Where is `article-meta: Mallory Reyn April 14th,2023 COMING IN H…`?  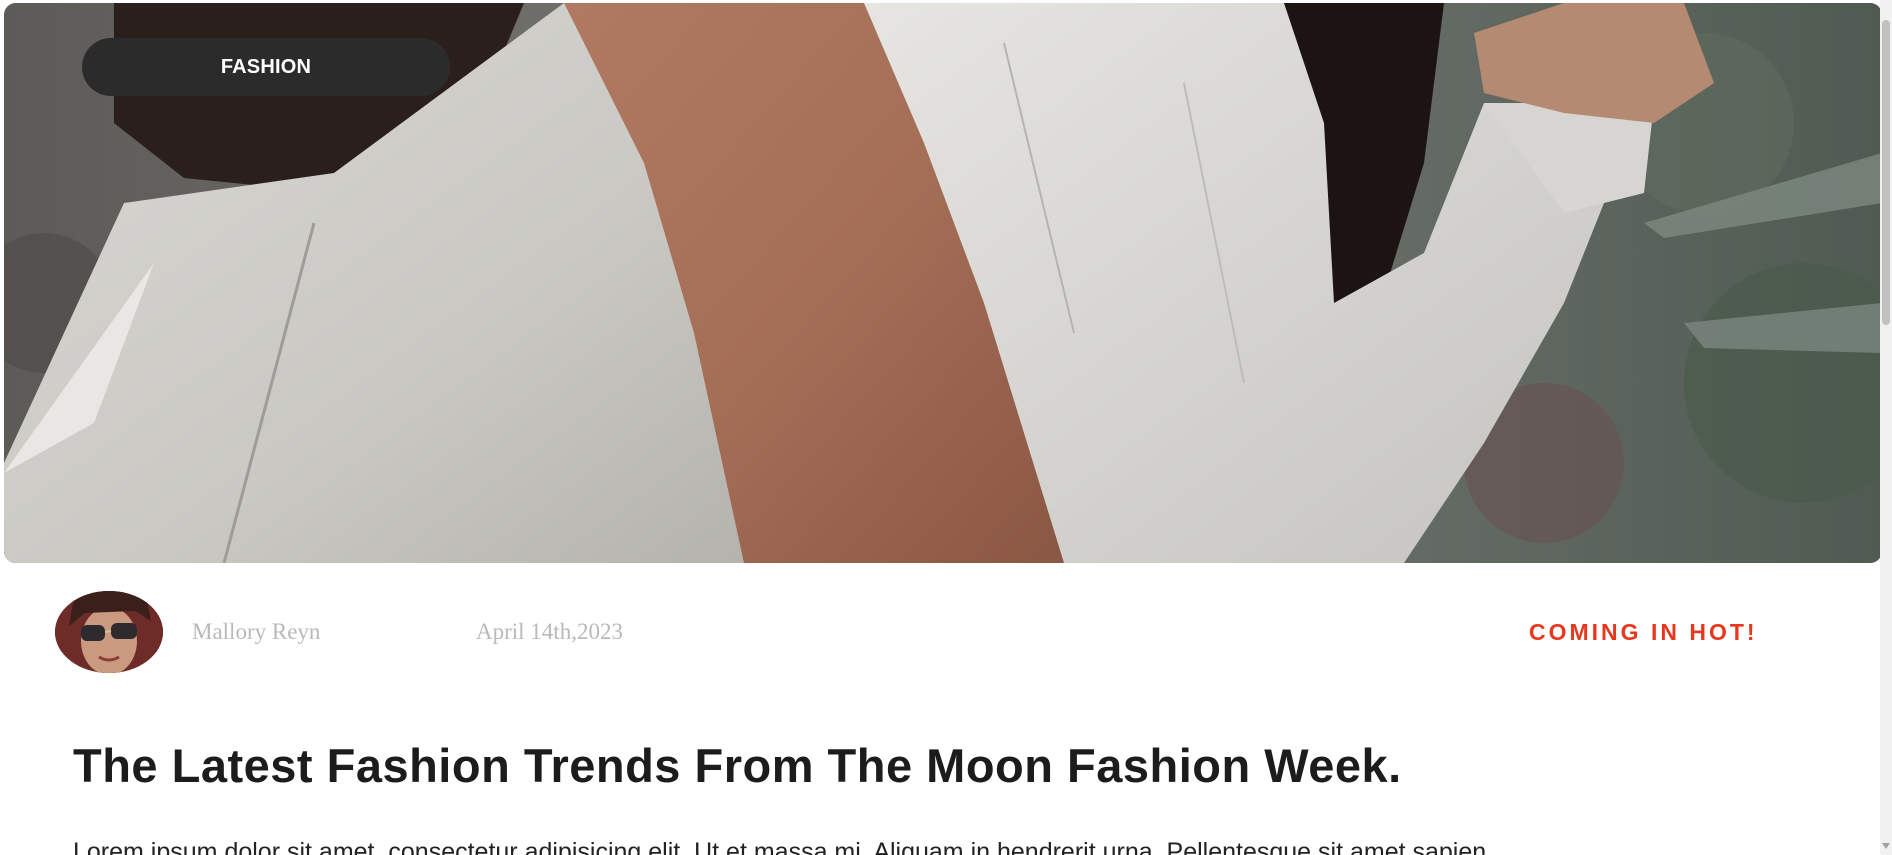
article-meta: Mallory Reyn April 14th,2023 COMING IN H… is located at coordinates (946, 633).